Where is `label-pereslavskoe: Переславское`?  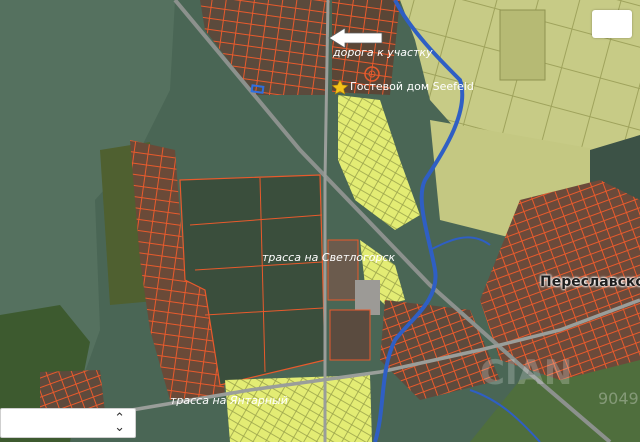 label-pereslavskoe: Переславское is located at coordinates (590, 282).